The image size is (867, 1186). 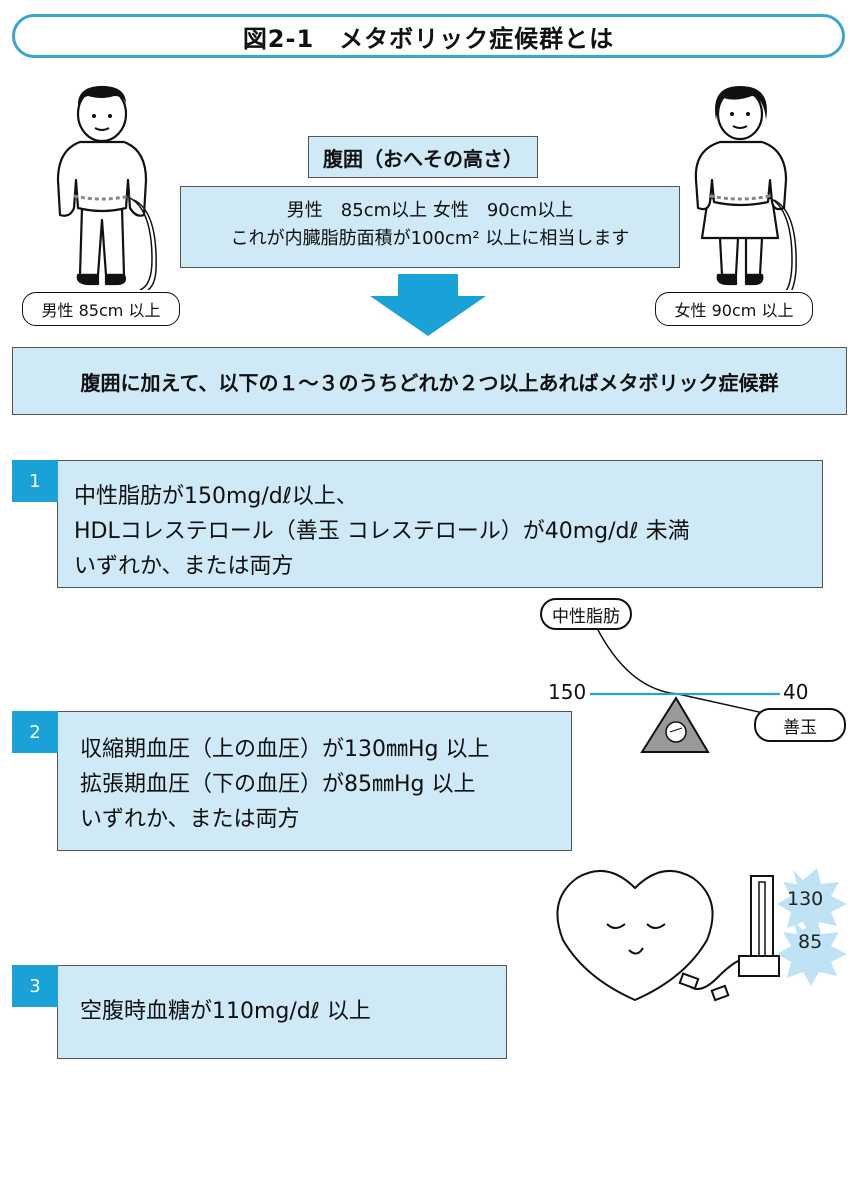 I want to click on criterion-2-number: 2, so click(x=35, y=732).